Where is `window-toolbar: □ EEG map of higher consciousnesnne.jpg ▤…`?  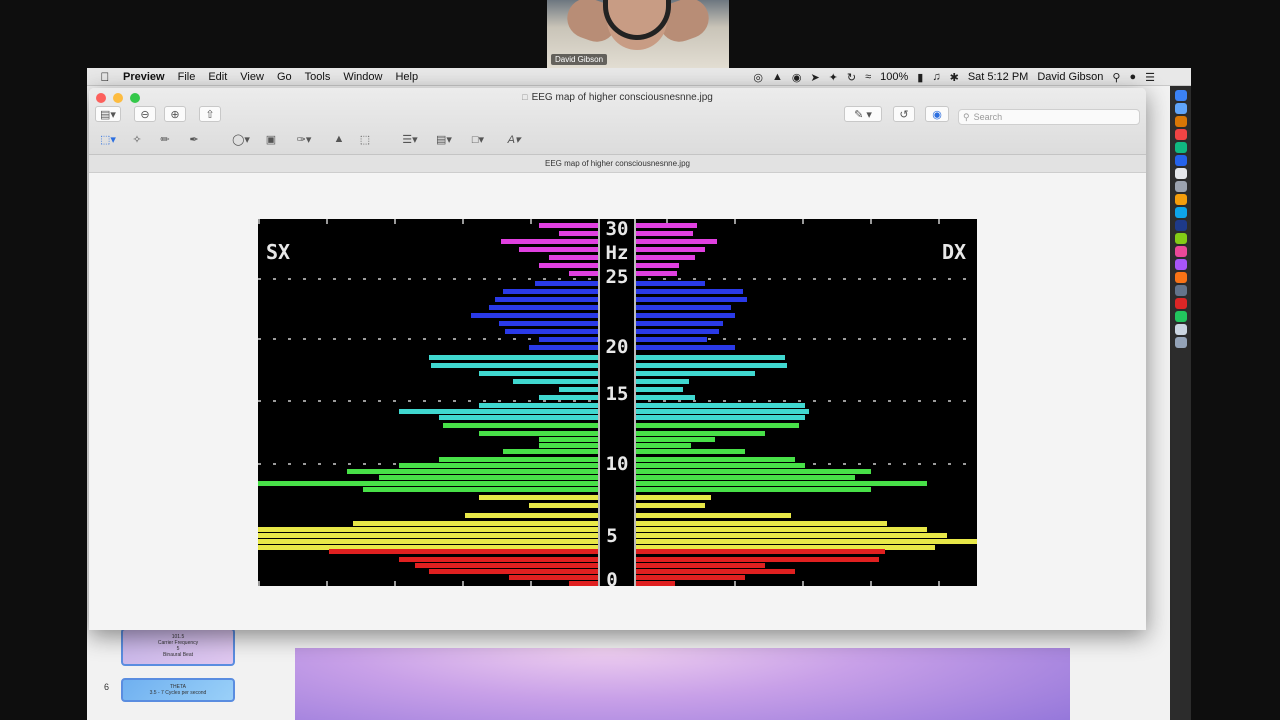 window-toolbar: □ EEG map of higher consciousnesnne.jpg ▤… is located at coordinates (617, 121).